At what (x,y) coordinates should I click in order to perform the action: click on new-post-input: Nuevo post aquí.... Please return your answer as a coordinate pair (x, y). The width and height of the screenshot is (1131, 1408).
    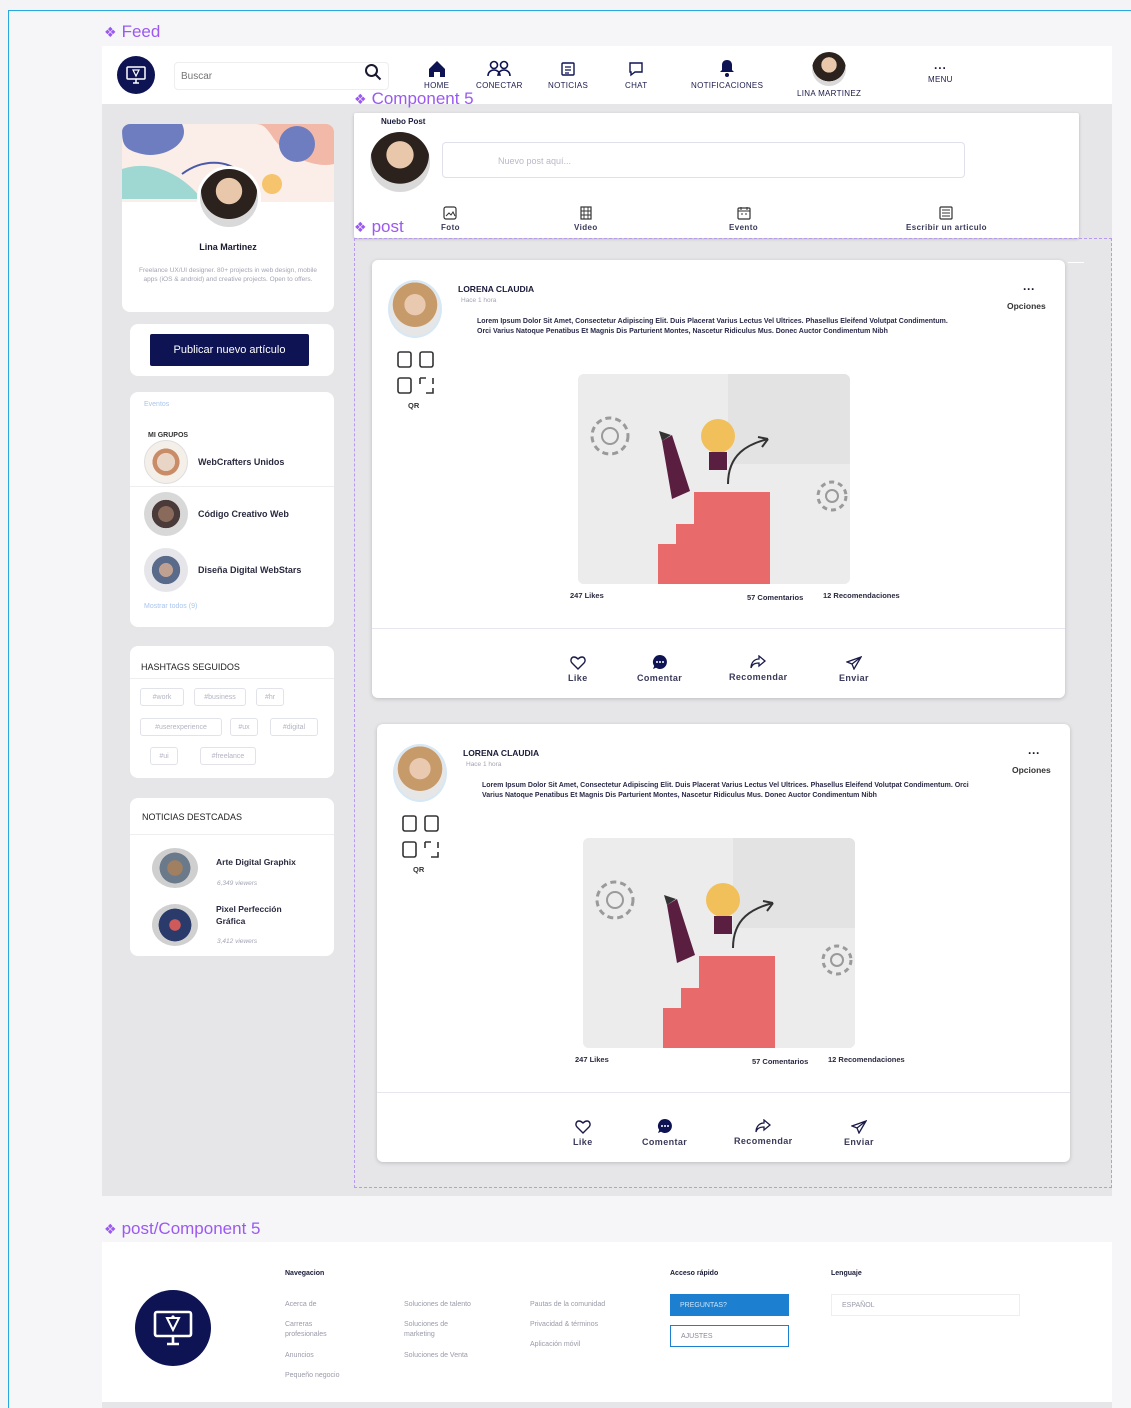
    Looking at the image, I should click on (703, 160).